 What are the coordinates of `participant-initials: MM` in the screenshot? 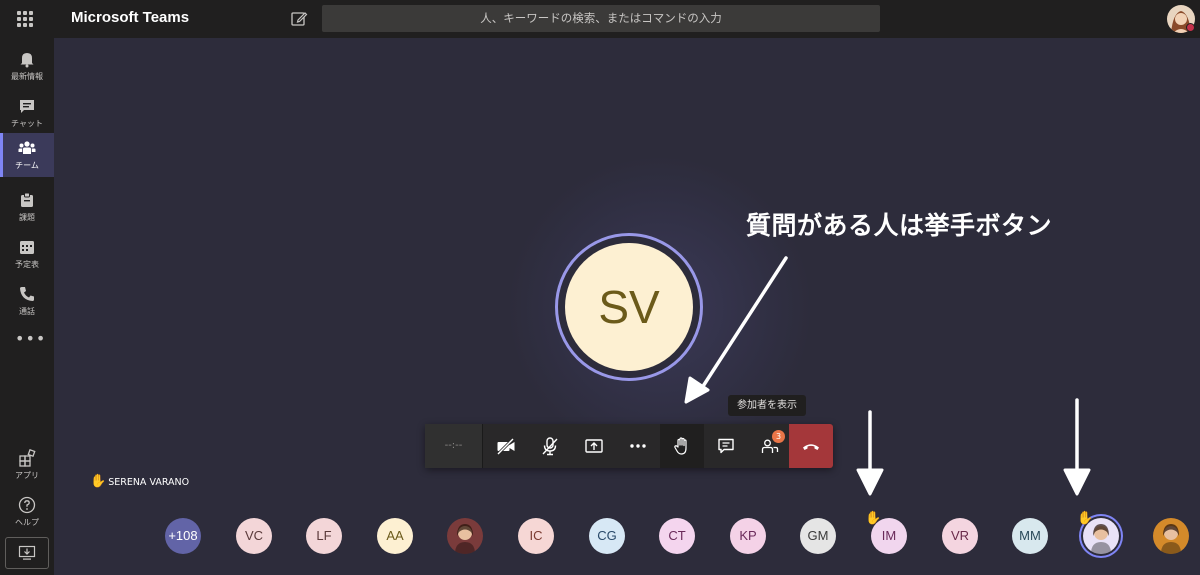 It's located at (1030, 535).